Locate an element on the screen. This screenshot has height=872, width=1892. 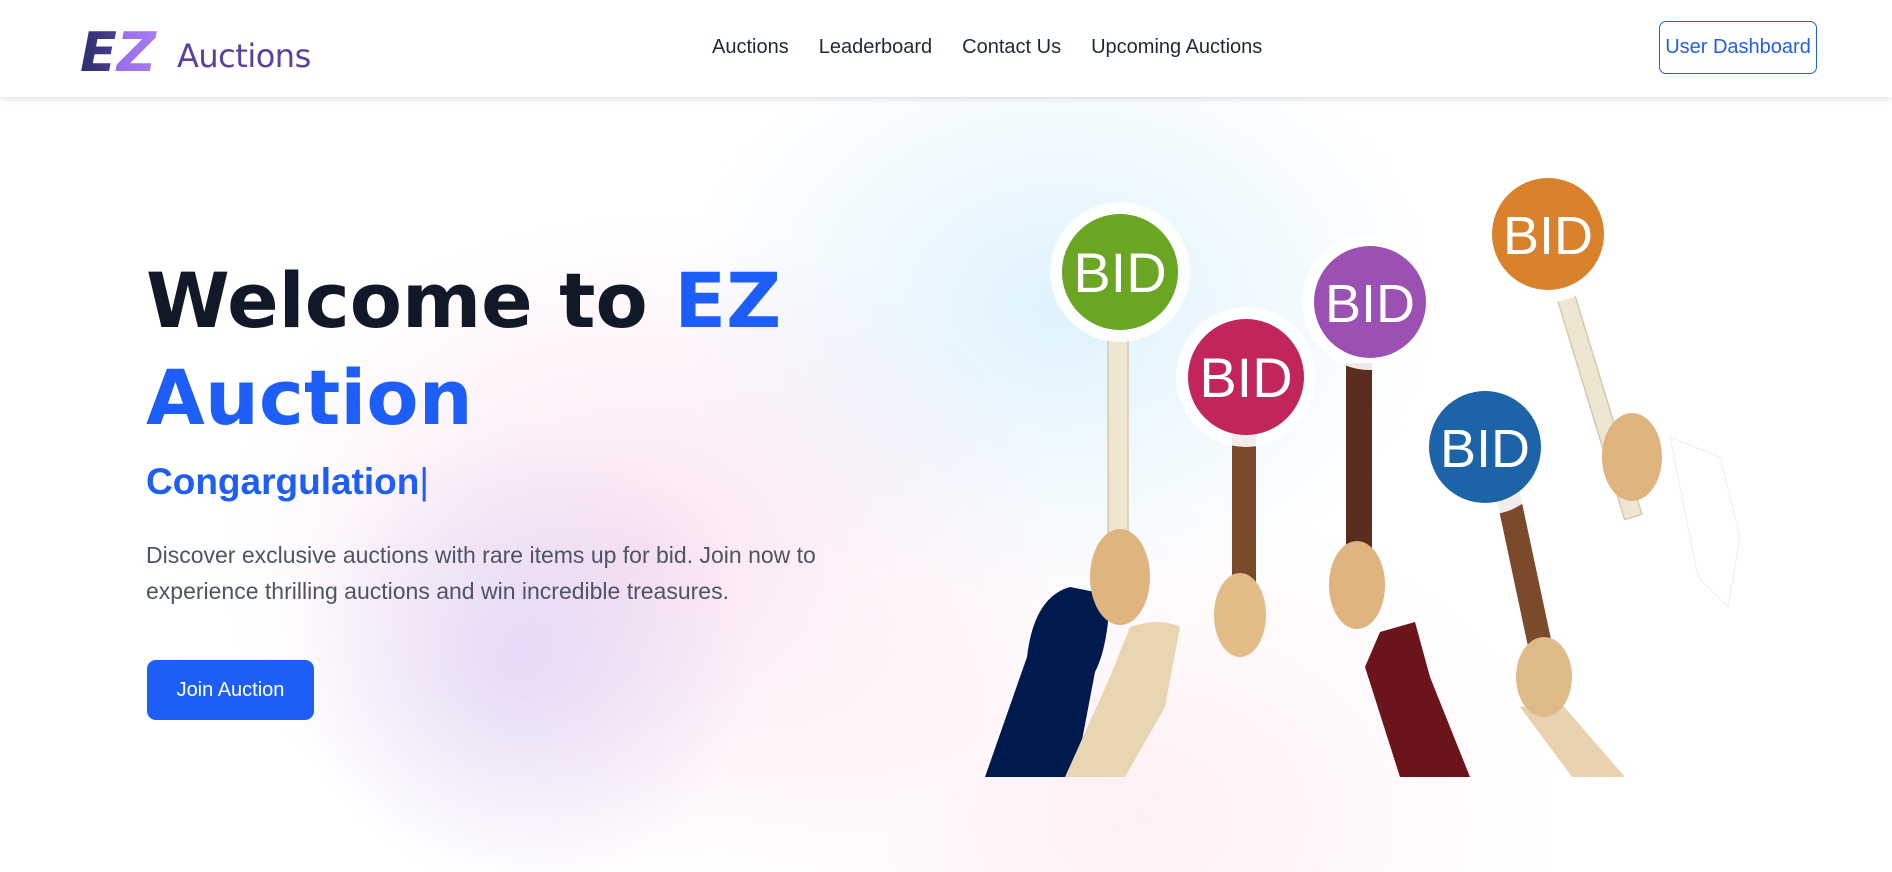
ez-logo-mark: EZ is located at coordinates (118, 51).